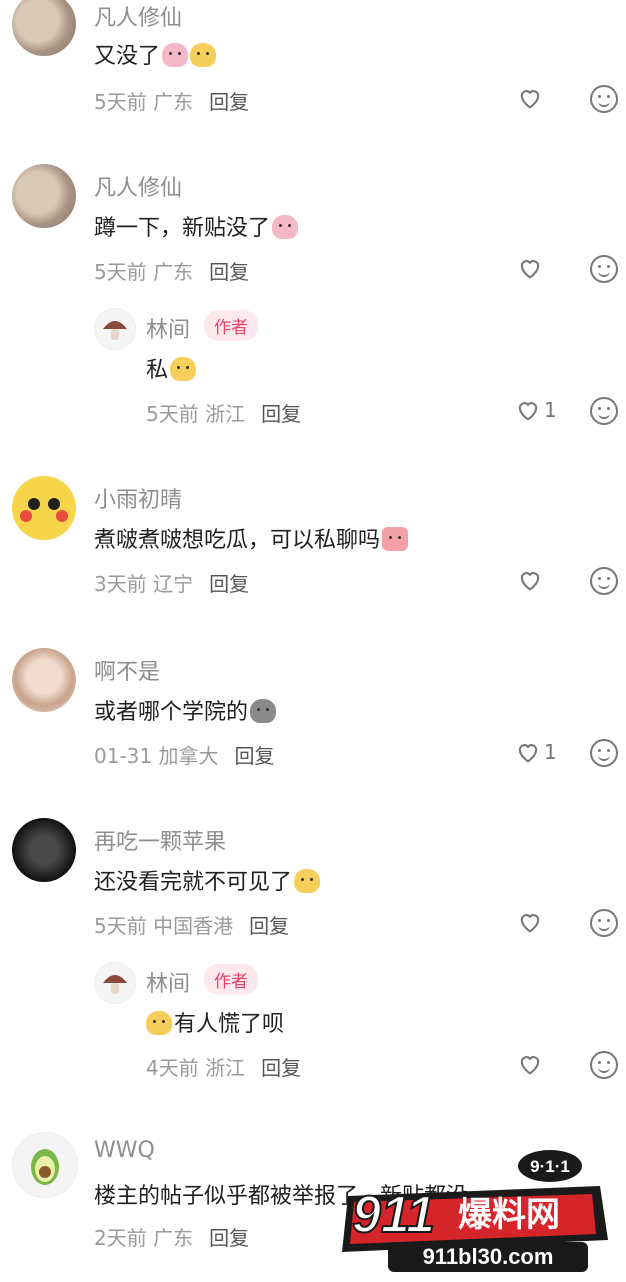 The width and height of the screenshot is (626, 1282). I want to click on comment-text: 有人慌了呗, so click(215, 1022).